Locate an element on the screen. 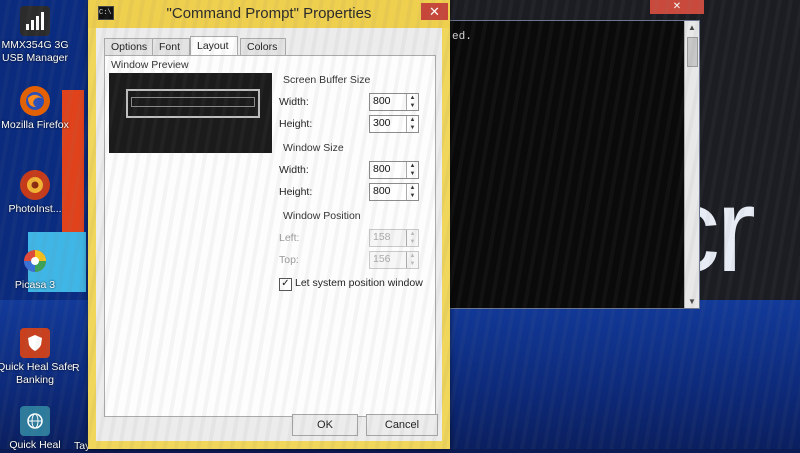 Image resolution: width=800 pixels, height=453 pixels. picasa-icon is located at coordinates (35, 261).